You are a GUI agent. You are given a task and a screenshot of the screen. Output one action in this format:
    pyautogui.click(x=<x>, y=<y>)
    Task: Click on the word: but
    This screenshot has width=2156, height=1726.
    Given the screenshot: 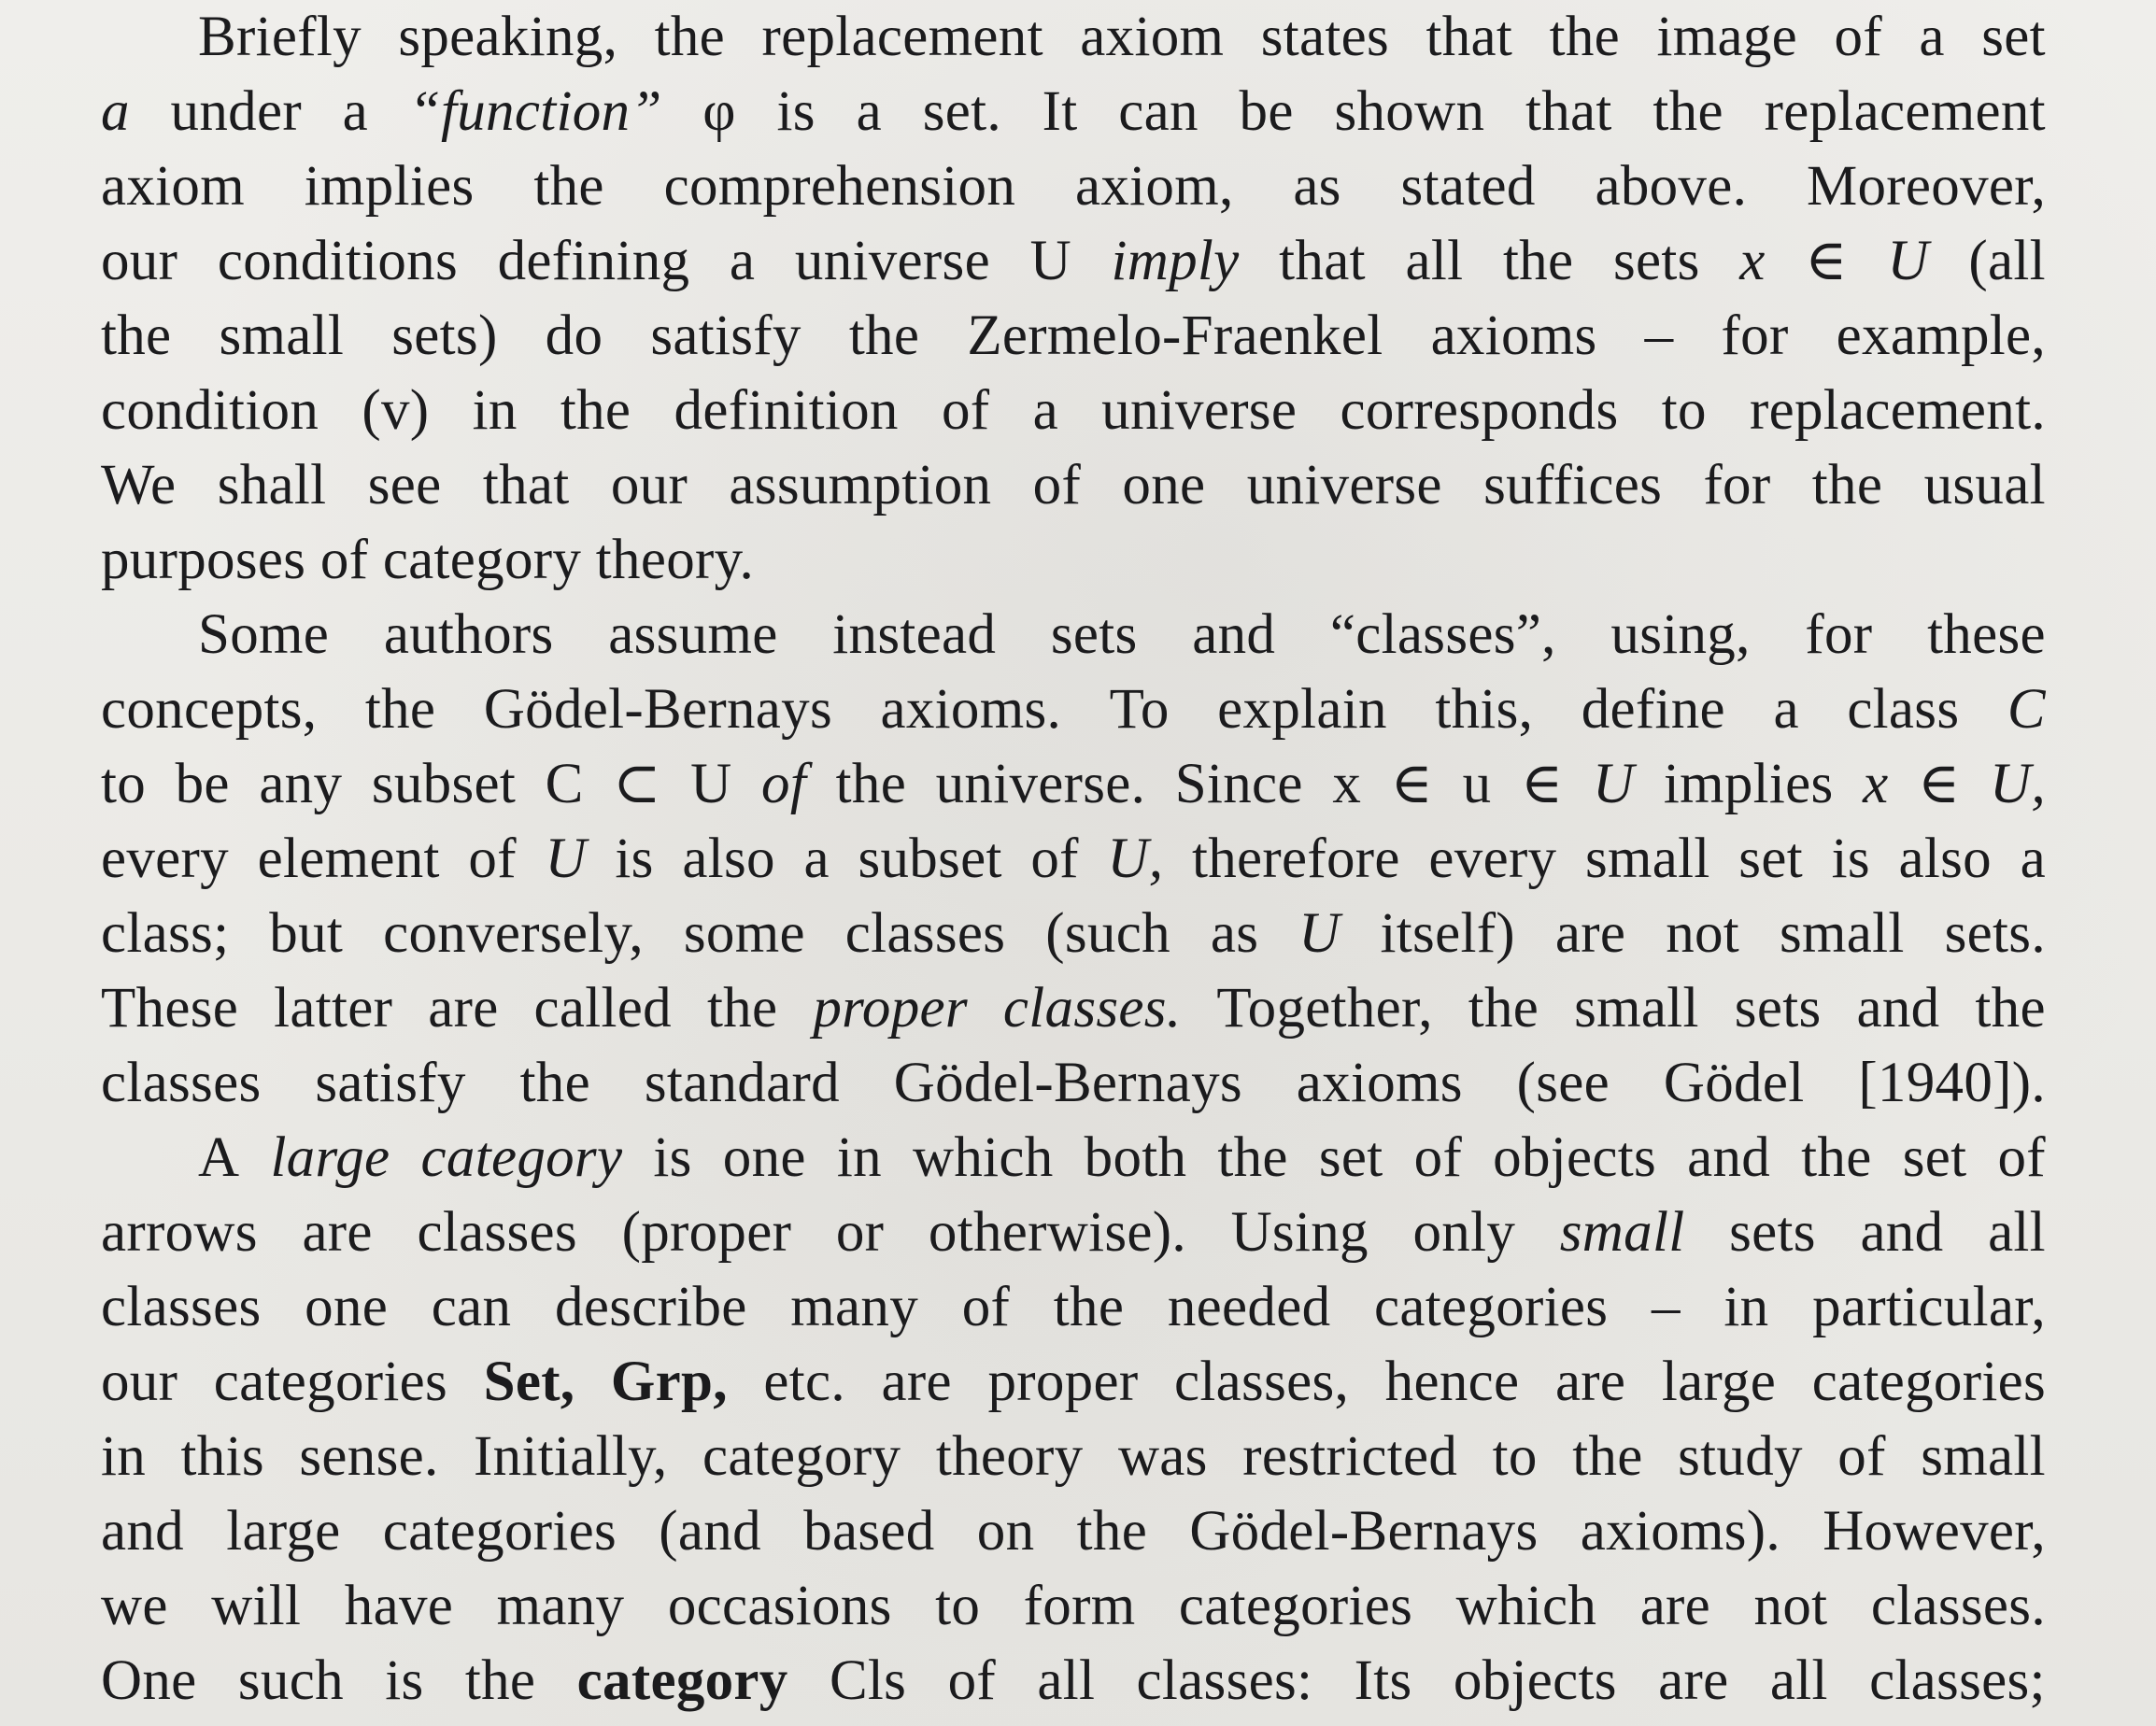 What is the action you would take?
    pyautogui.click(x=306, y=934)
    